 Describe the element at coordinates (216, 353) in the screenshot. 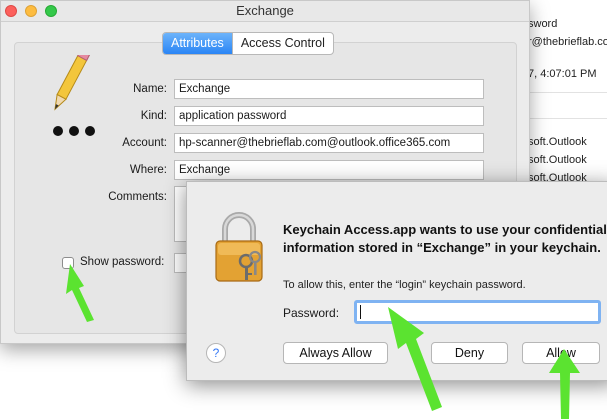

I see `help-button: ?` at that location.